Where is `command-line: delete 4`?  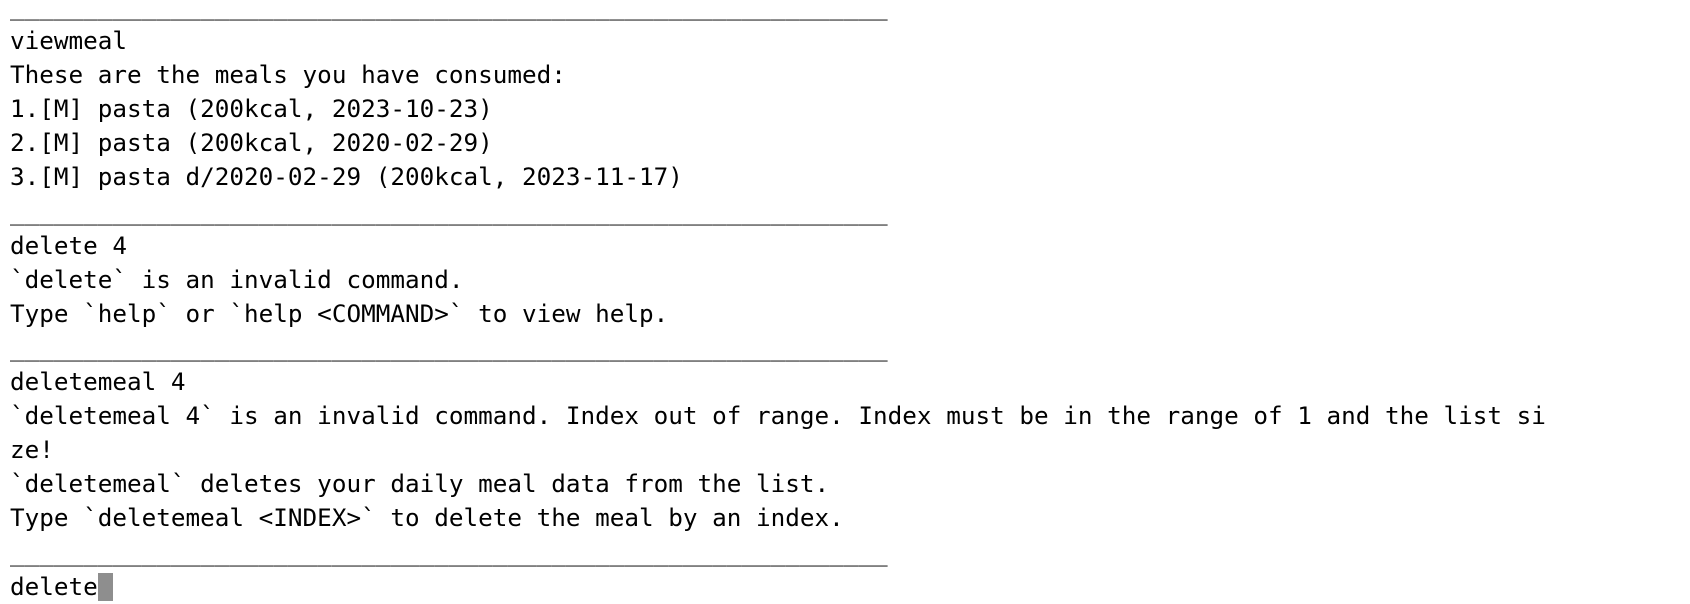
command-line: delete 4 is located at coordinates (69, 245).